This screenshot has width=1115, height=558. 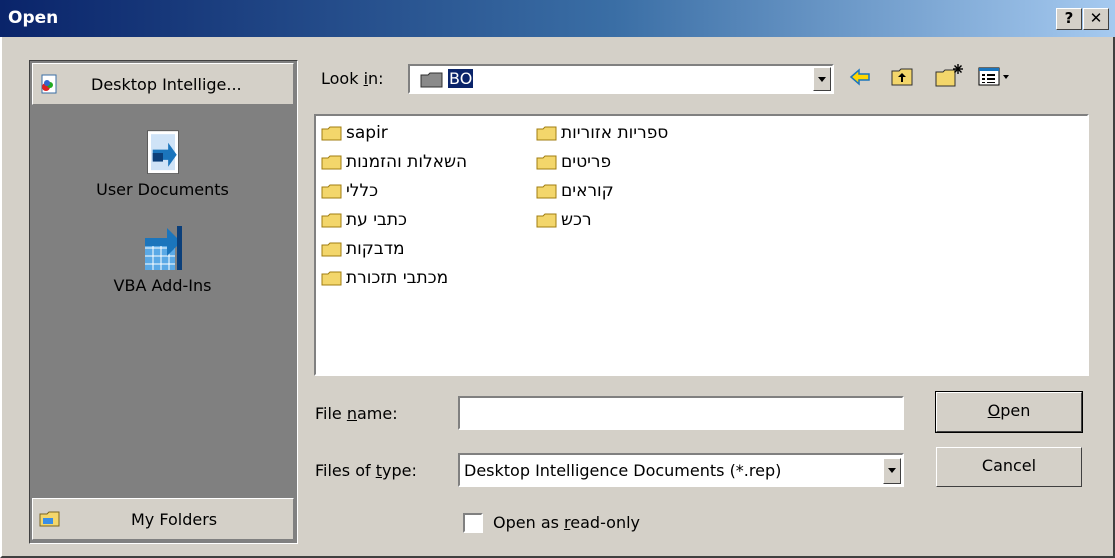 I want to click on open-button: Open, so click(x=1009, y=412).